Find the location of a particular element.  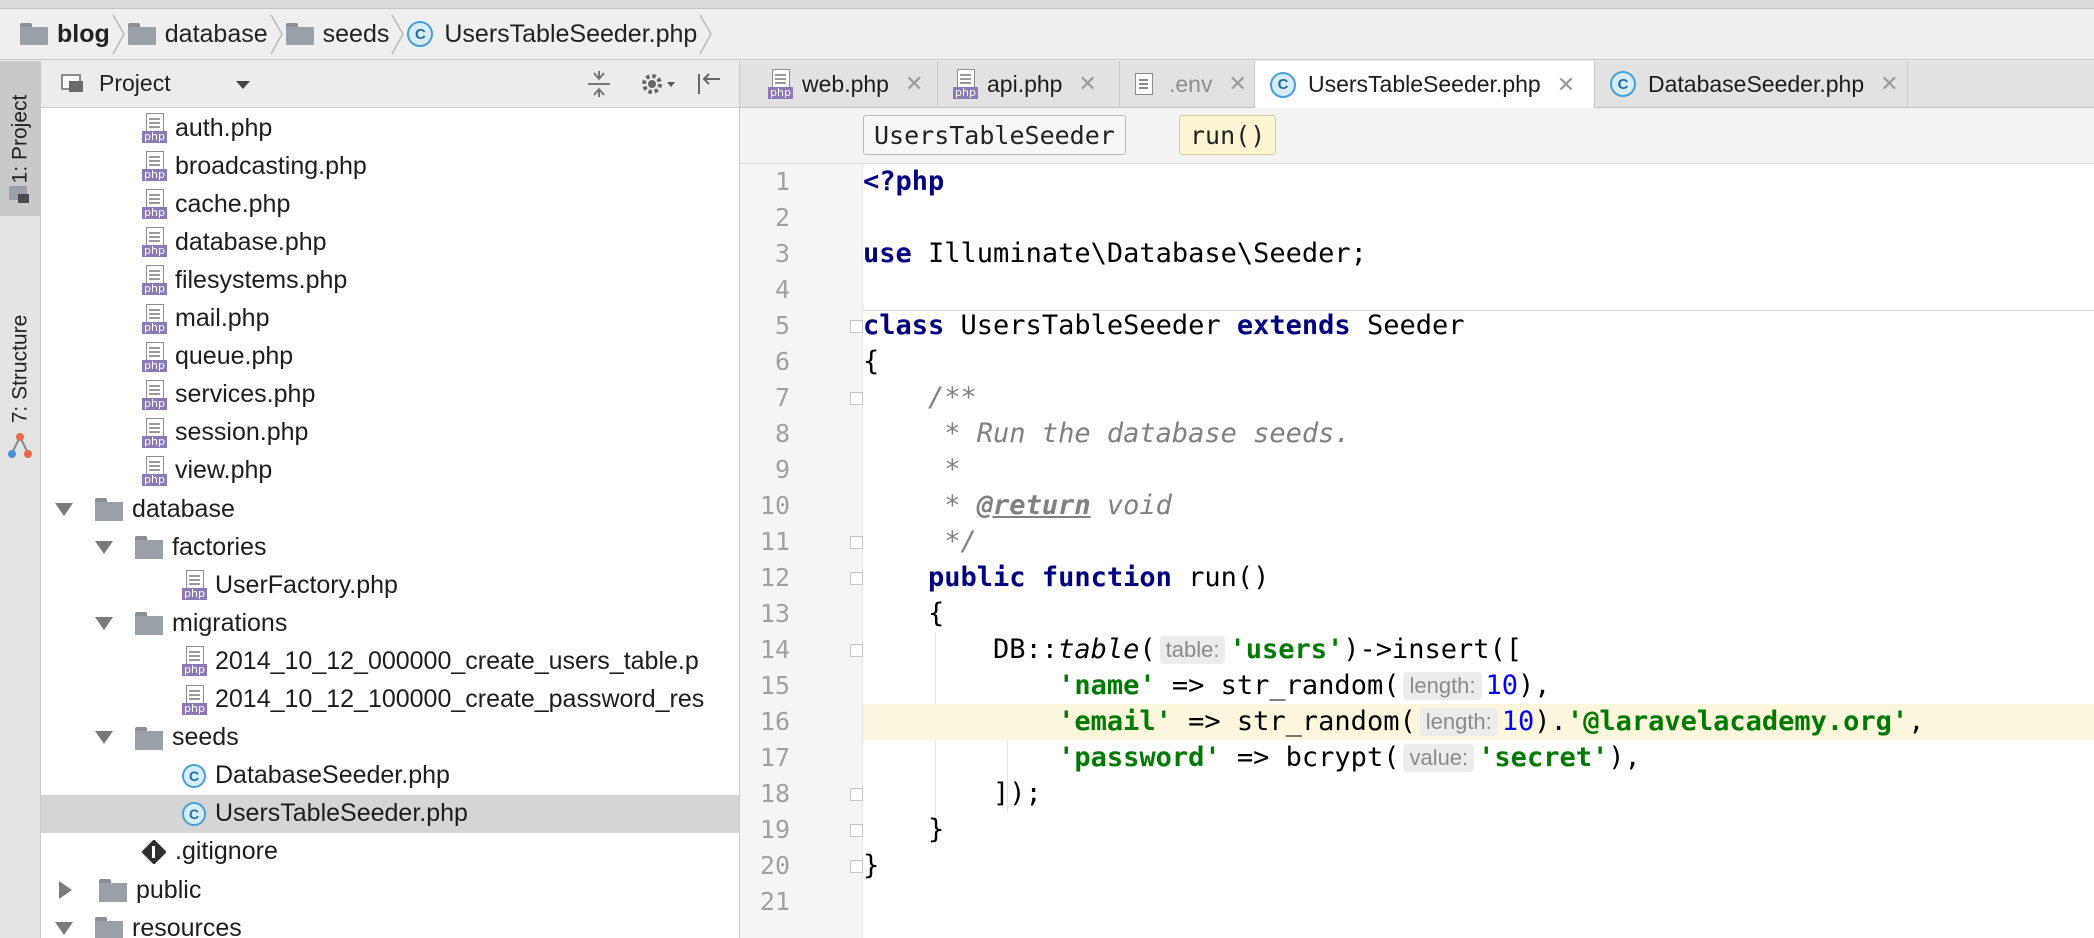

line-number: 2 is located at coordinates (782, 217).